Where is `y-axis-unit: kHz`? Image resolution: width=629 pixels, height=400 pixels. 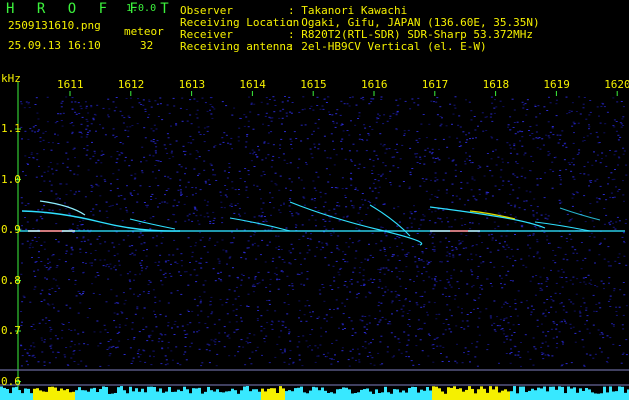 y-axis-unit: kHz is located at coordinates (11, 78).